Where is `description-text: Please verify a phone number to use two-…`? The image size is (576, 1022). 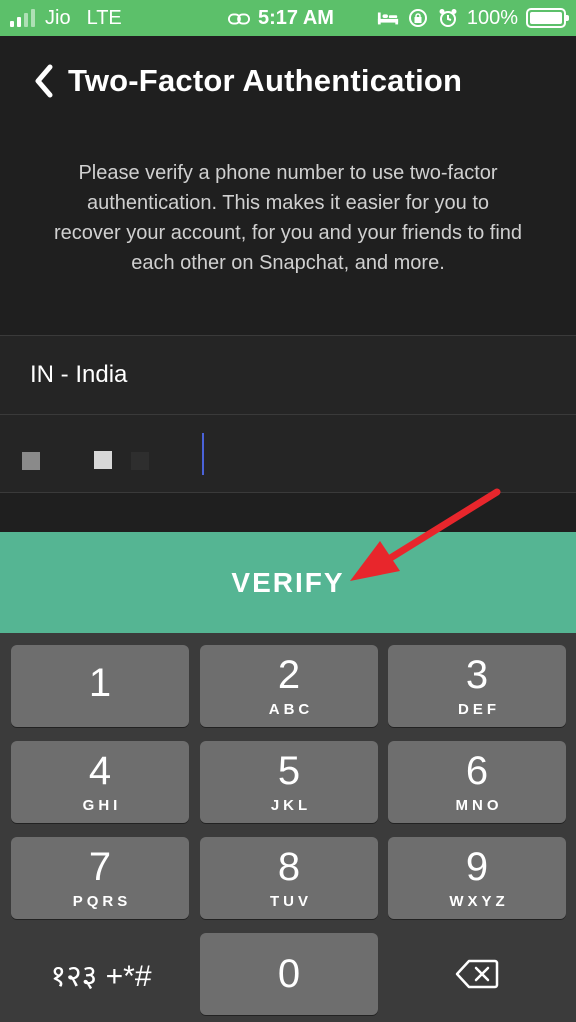
description-text: Please verify a phone number to use two-… is located at coordinates (288, 218).